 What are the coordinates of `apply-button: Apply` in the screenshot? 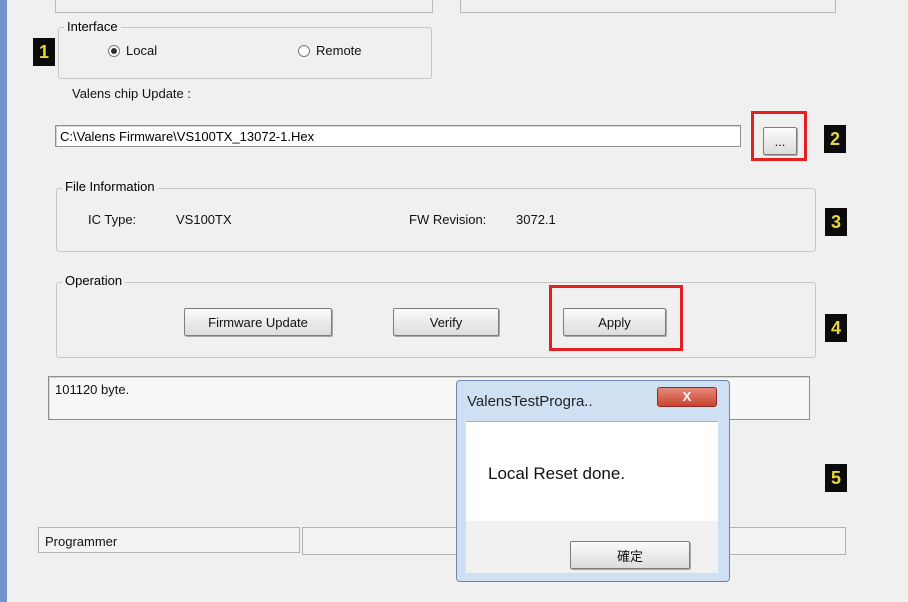 It's located at (614, 322).